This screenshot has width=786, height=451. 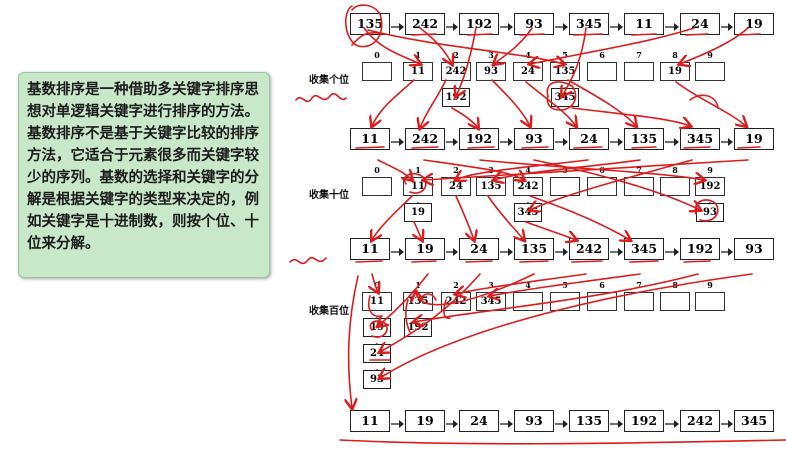 What do you see at coordinates (329, 195) in the screenshot?
I see `label-collect-tens: 收集十位` at bounding box center [329, 195].